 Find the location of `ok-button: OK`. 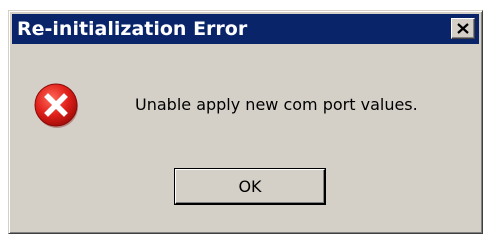

ok-button: OK is located at coordinates (250, 186).